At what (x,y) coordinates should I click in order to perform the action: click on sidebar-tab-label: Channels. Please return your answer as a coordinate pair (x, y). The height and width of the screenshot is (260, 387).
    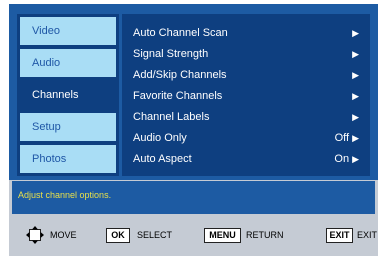
    Looking at the image, I should click on (55, 95).